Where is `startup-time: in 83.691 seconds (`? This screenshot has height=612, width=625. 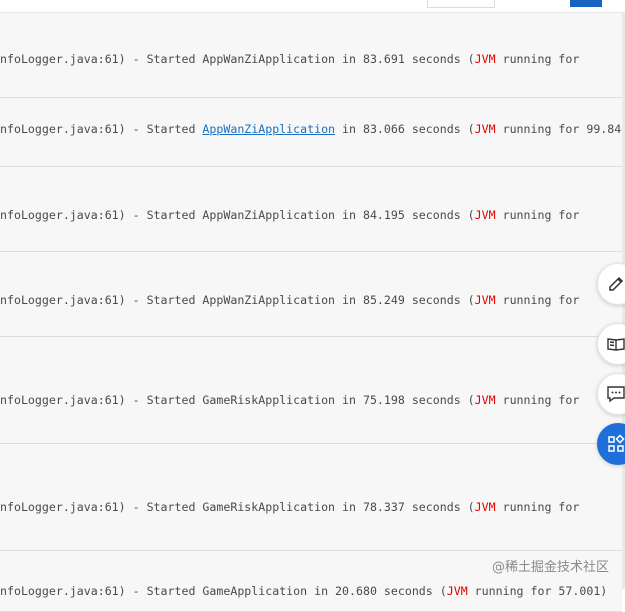
startup-time: in 83.691 seconds ( is located at coordinates (405, 59).